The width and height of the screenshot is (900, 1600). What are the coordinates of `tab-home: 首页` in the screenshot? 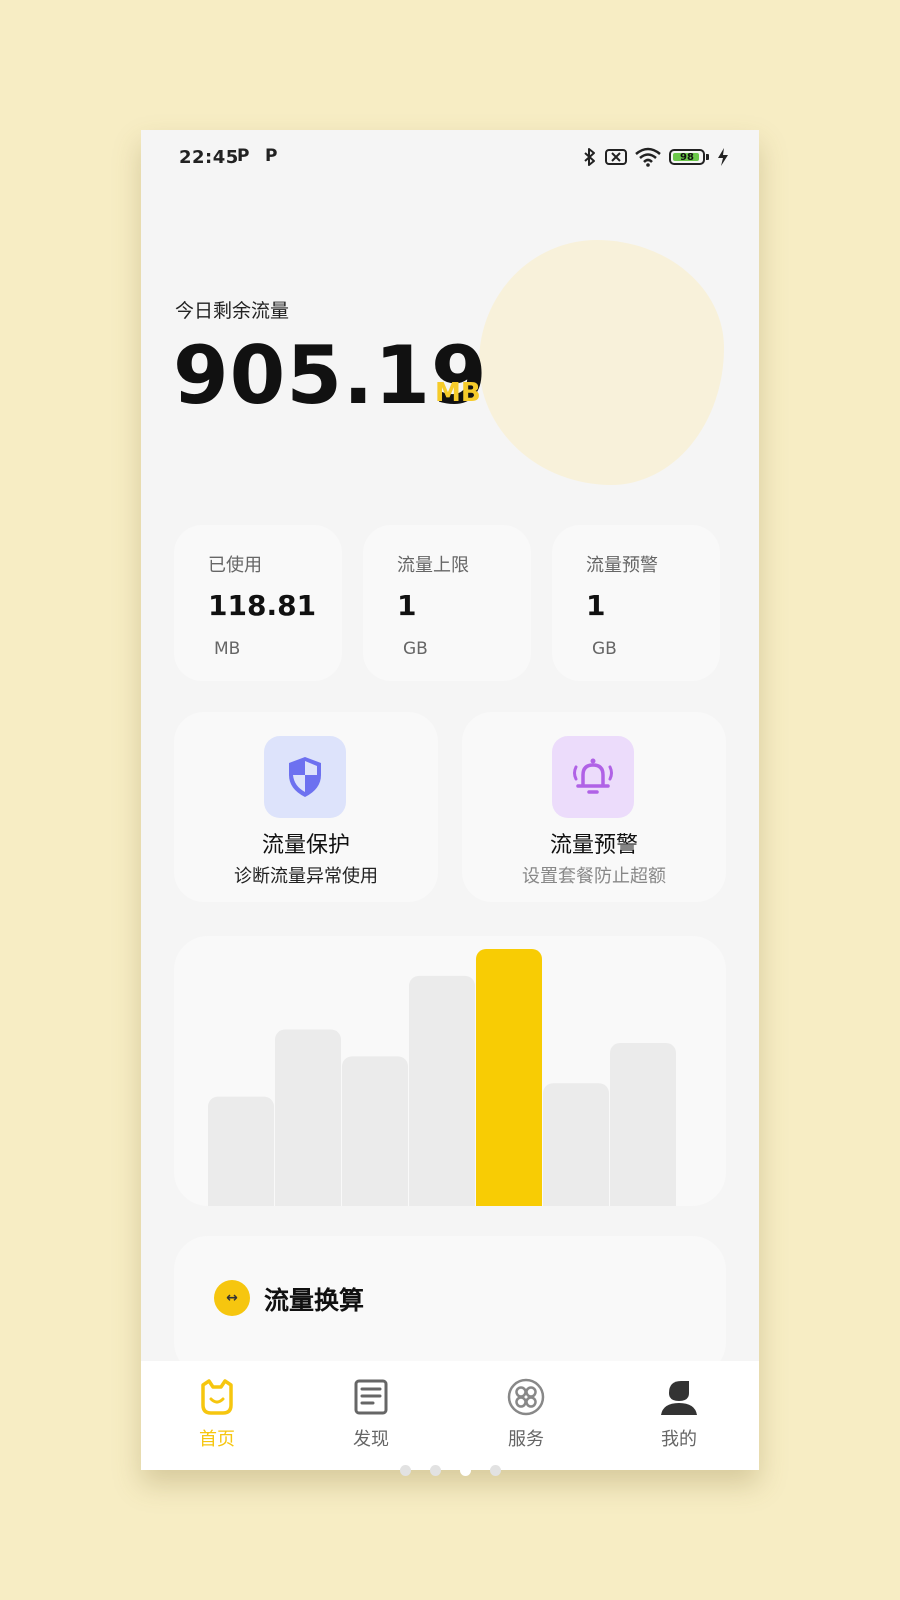 It's located at (217, 1418).